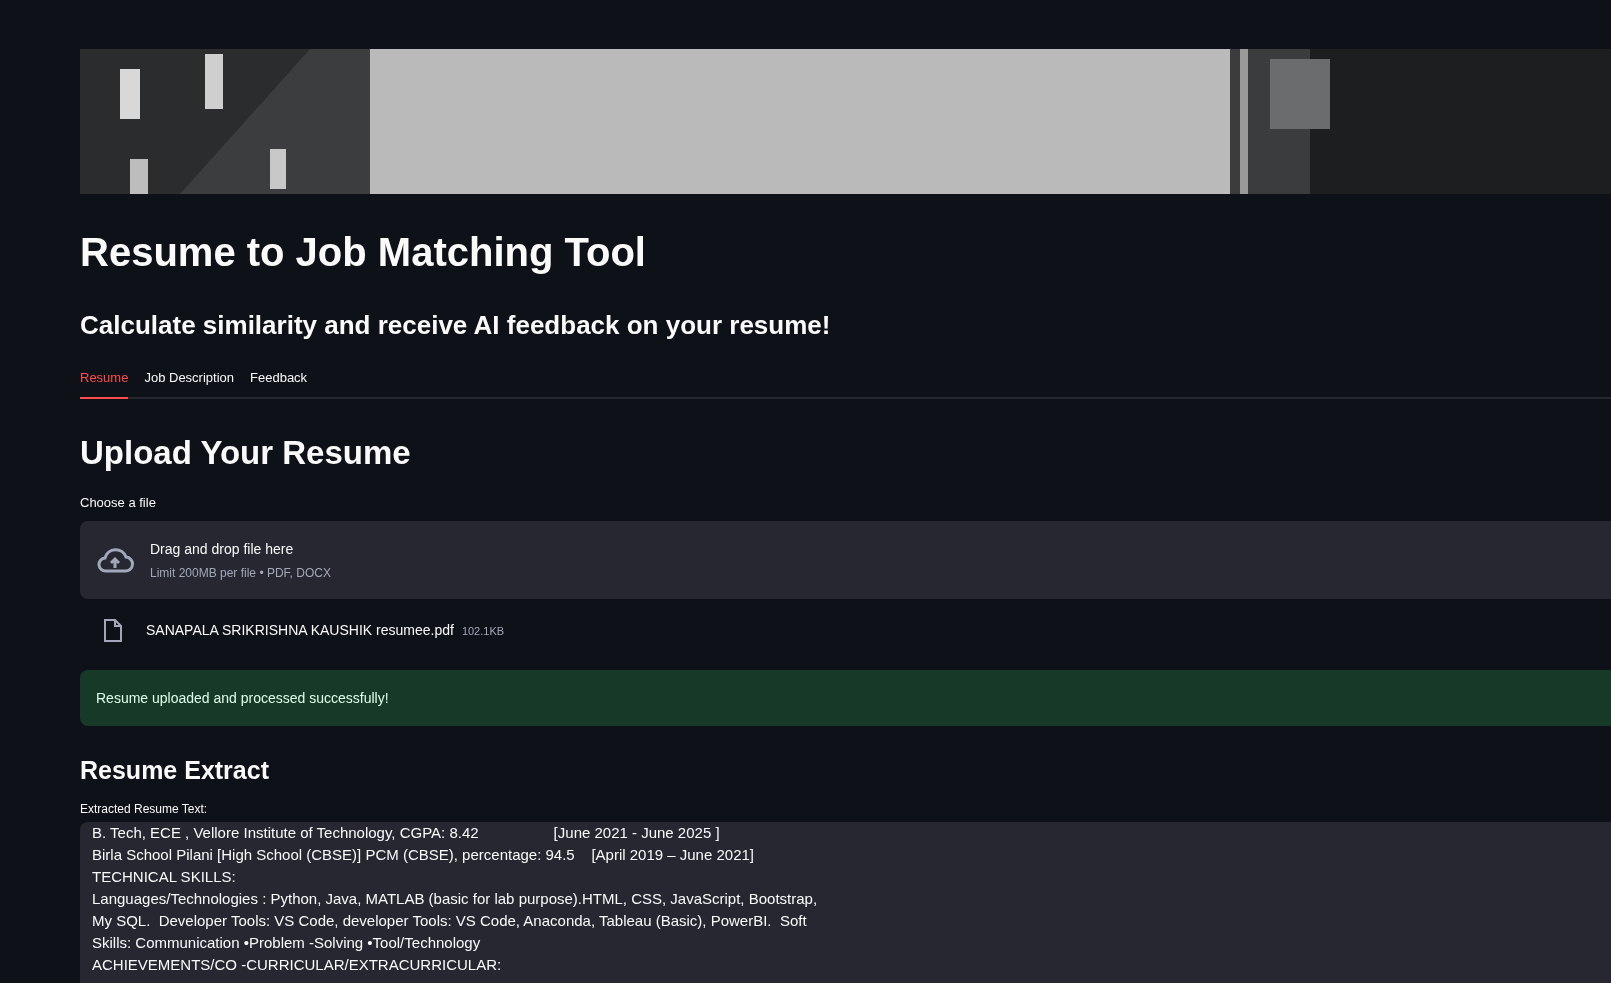 The image size is (1611, 983). What do you see at coordinates (456, 325) in the screenshot?
I see `page-subtitle: Calculate similarity and receive AI feedback on your resume!` at bounding box center [456, 325].